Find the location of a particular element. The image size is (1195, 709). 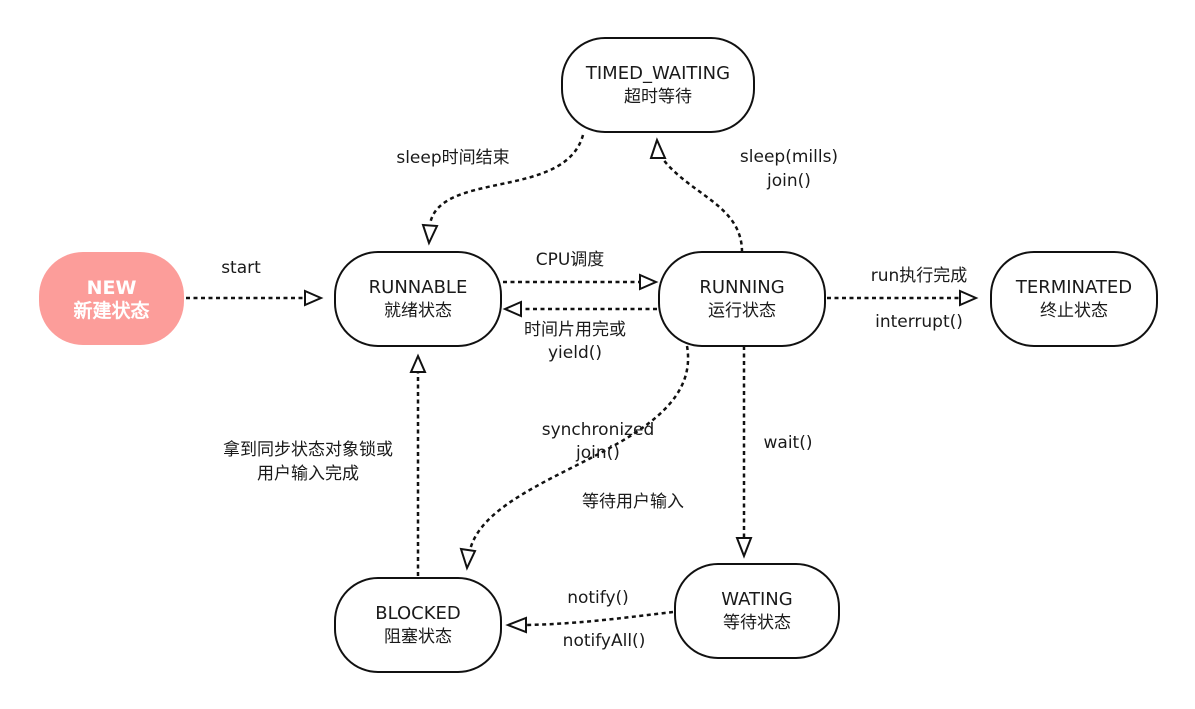

label-sleep-end: sleep时间结束 is located at coordinates (453, 158).